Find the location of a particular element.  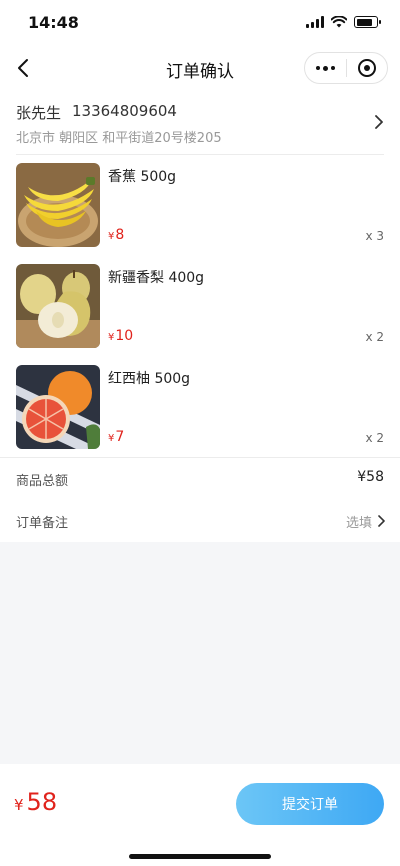

status-icons is located at coordinates (343, 22).